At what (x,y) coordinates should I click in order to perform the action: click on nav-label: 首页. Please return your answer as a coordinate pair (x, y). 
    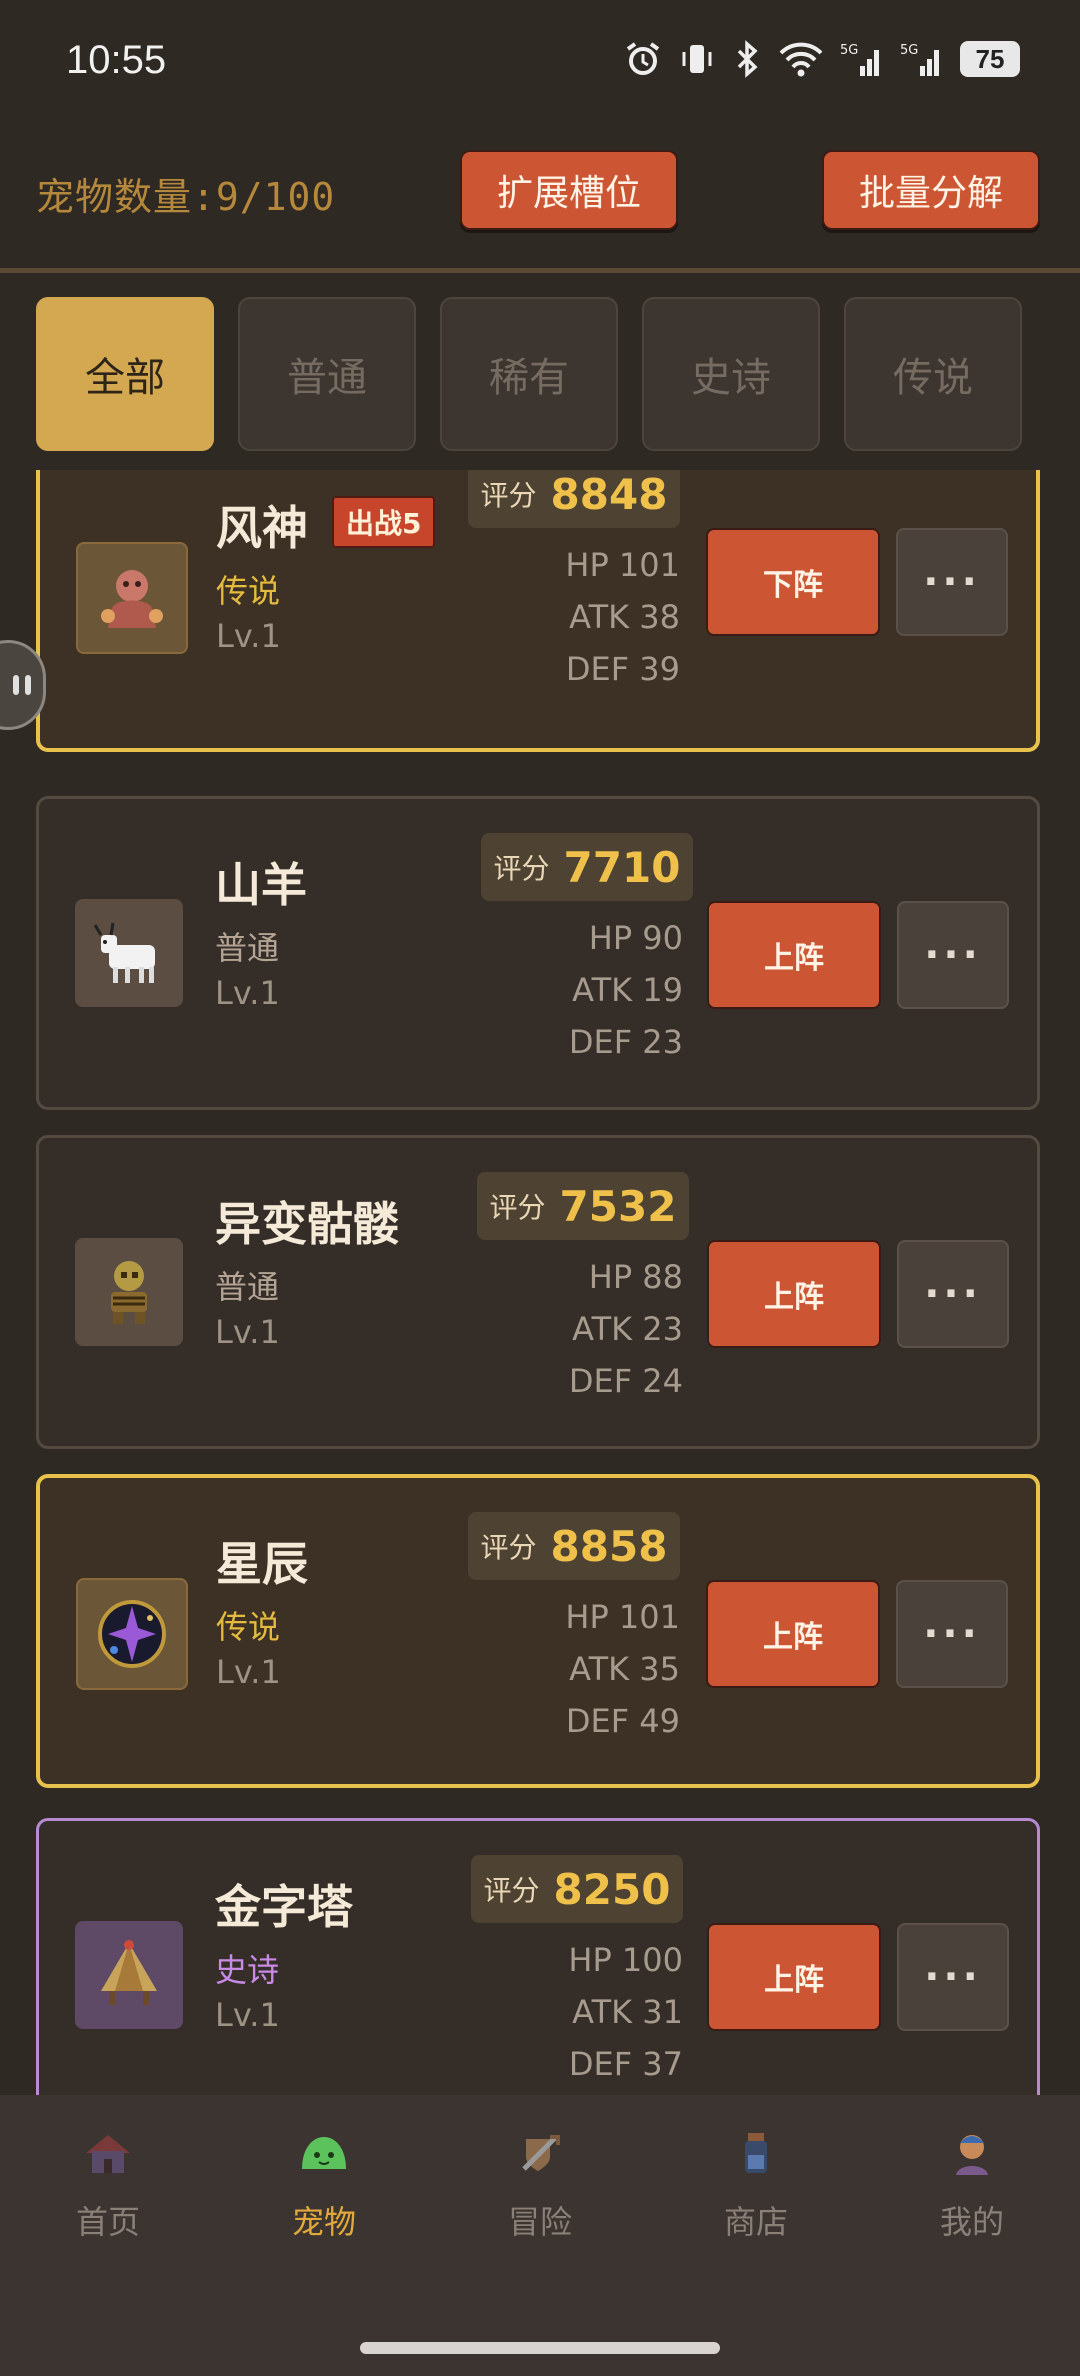
    Looking at the image, I should click on (107, 2222).